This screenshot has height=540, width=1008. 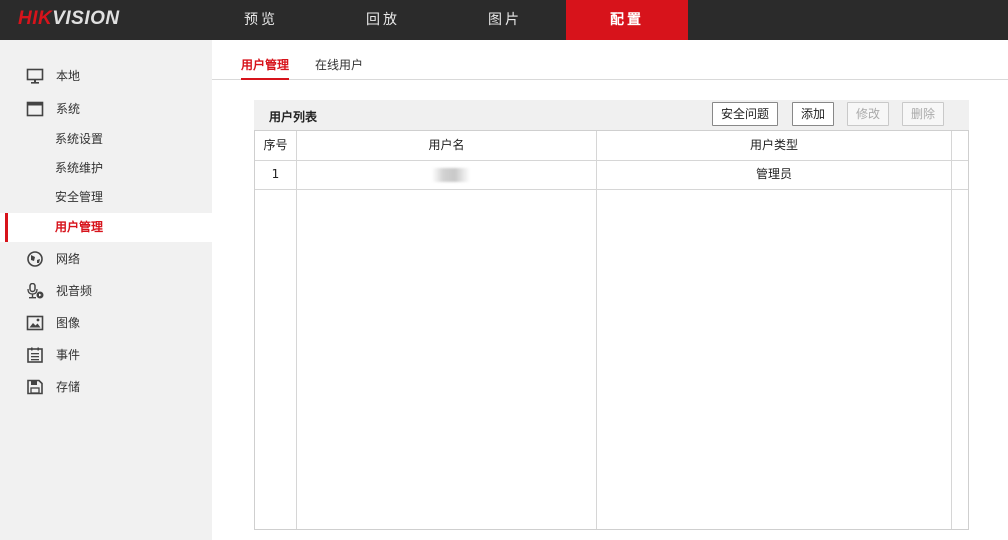 What do you see at coordinates (106, 387) in the screenshot?
I see `sidebar-item-storage: 存储` at bounding box center [106, 387].